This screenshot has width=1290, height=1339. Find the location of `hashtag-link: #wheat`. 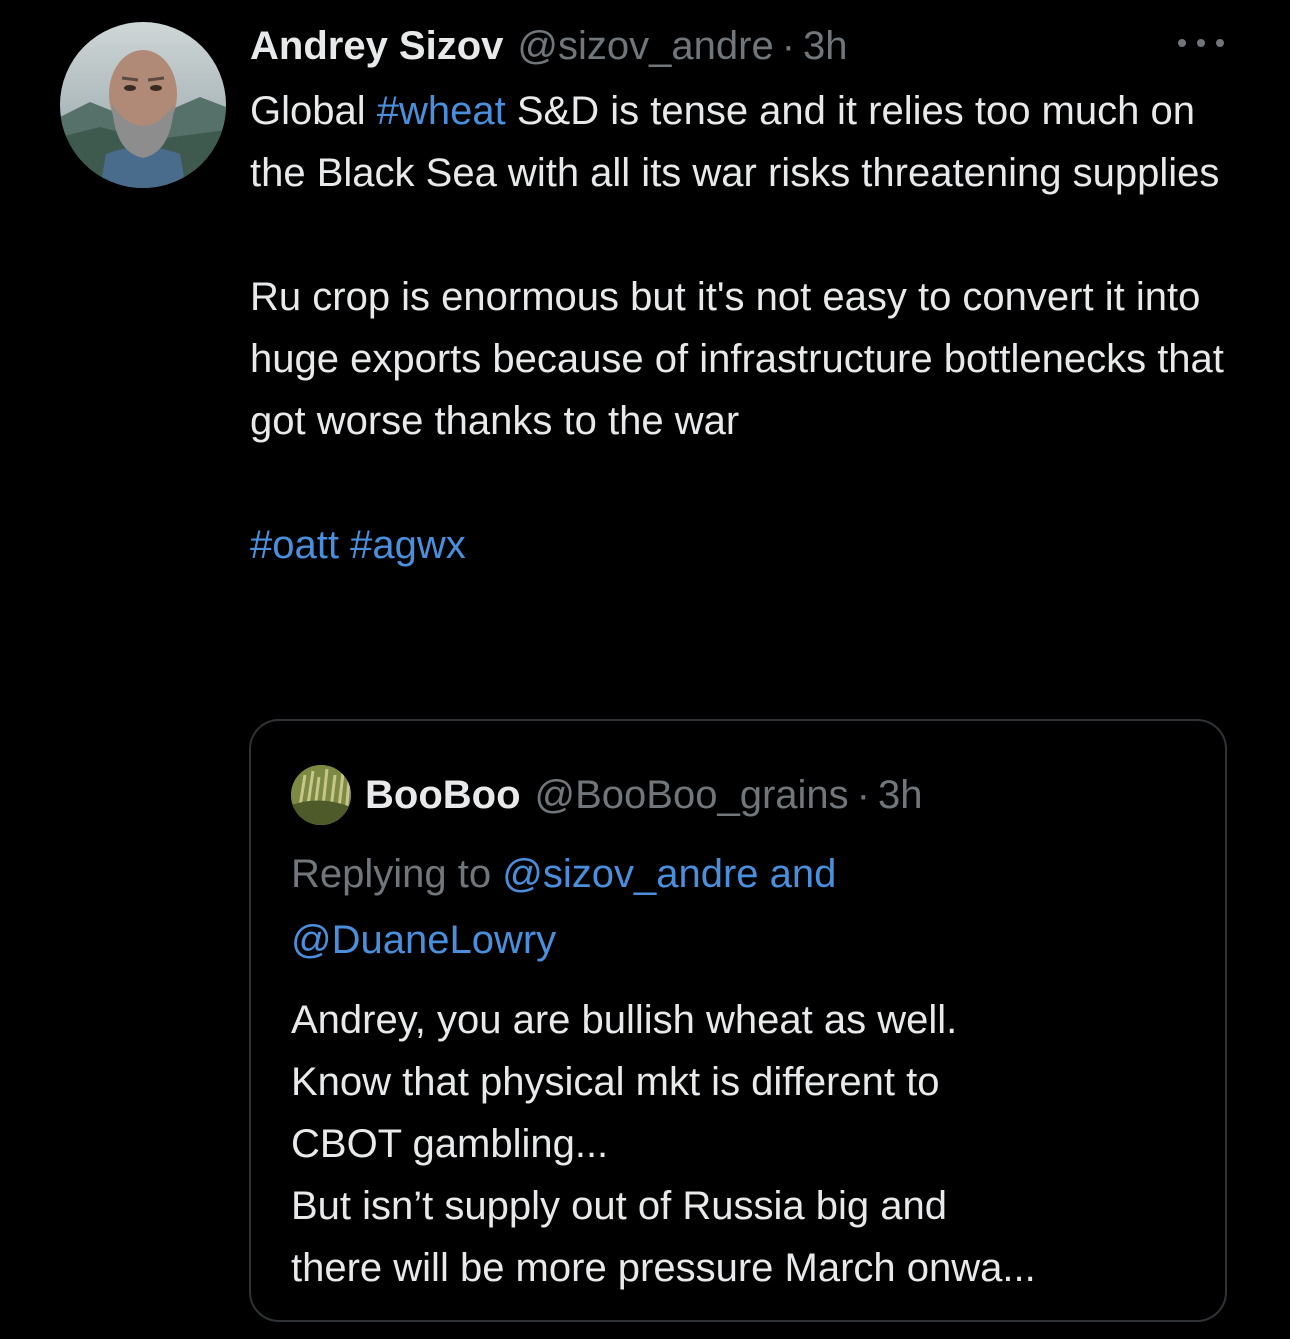

hashtag-link: #wheat is located at coordinates (441, 111).